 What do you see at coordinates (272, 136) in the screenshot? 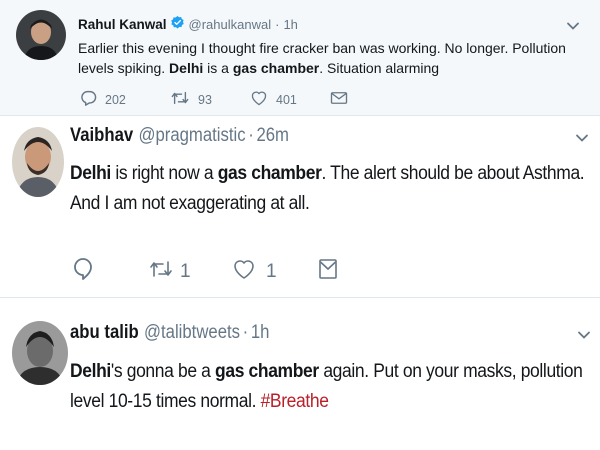
I see `timestamp: 26m` at bounding box center [272, 136].